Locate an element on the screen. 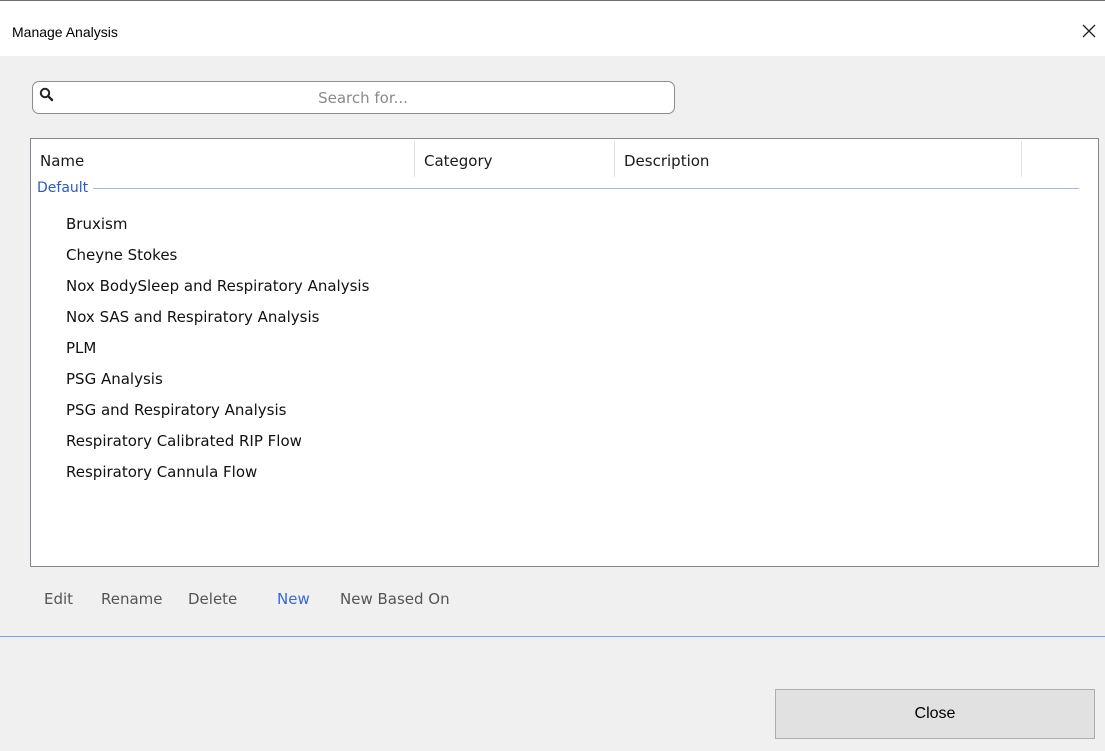 This screenshot has width=1105, height=751. group-header-default: Default is located at coordinates (558, 188).